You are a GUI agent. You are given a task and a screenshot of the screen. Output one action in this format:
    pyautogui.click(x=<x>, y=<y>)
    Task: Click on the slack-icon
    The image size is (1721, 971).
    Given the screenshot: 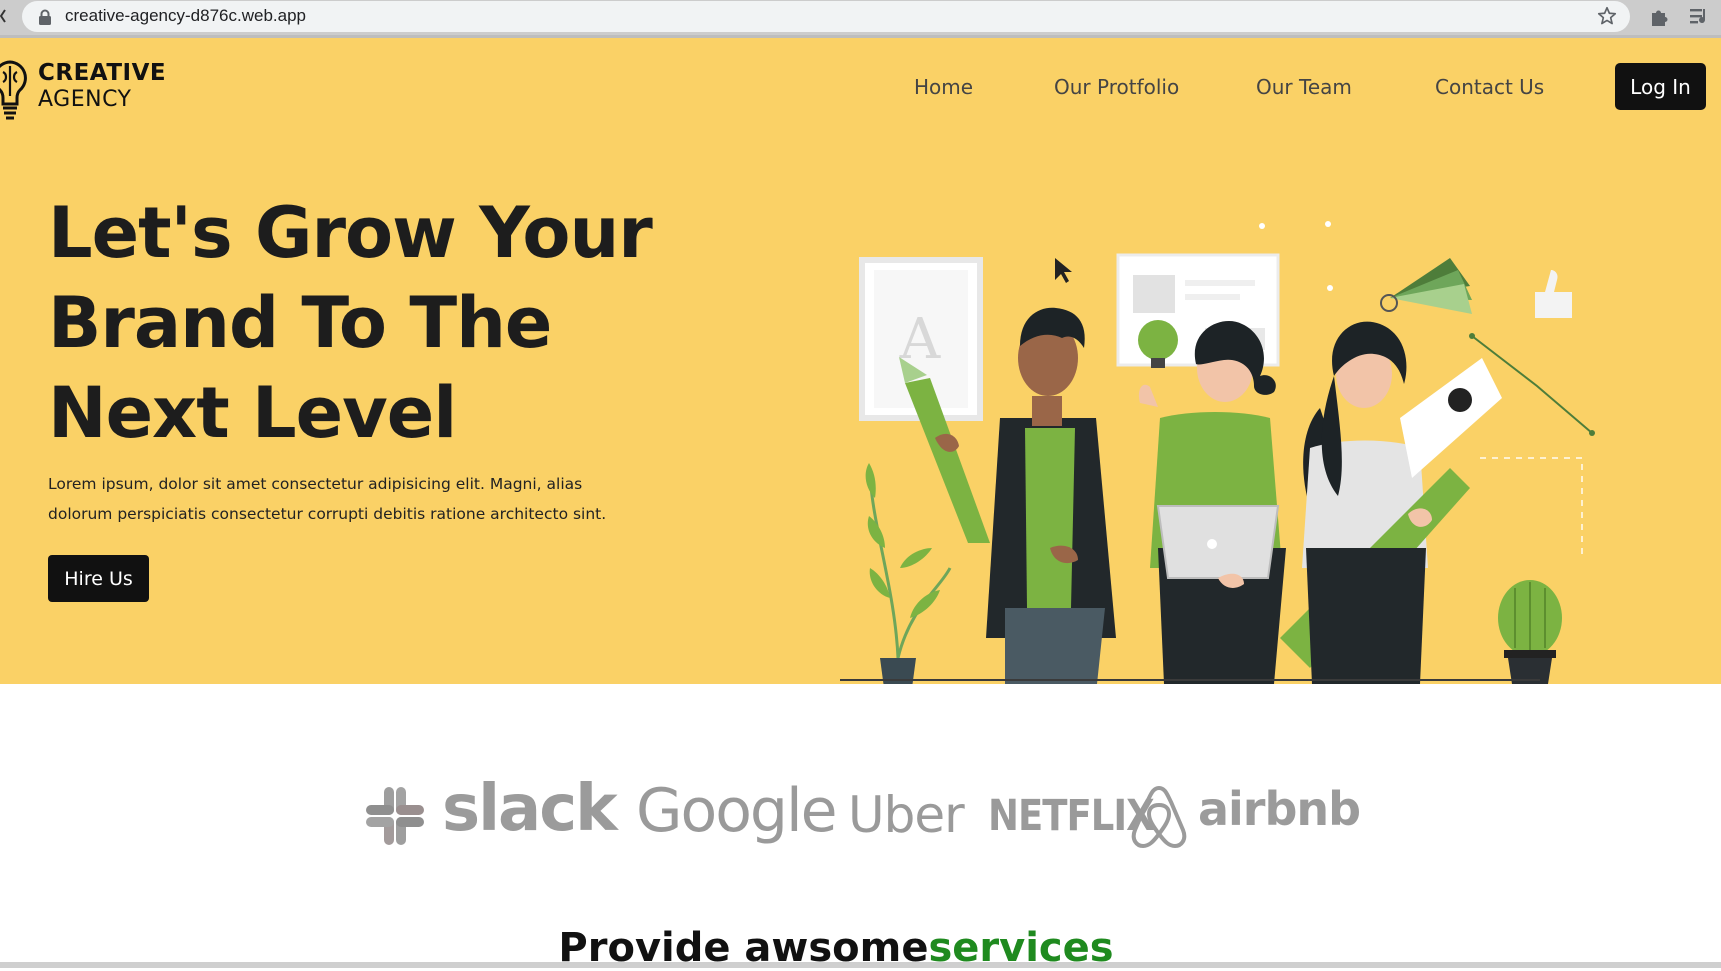 What is the action you would take?
    pyautogui.click(x=395, y=816)
    